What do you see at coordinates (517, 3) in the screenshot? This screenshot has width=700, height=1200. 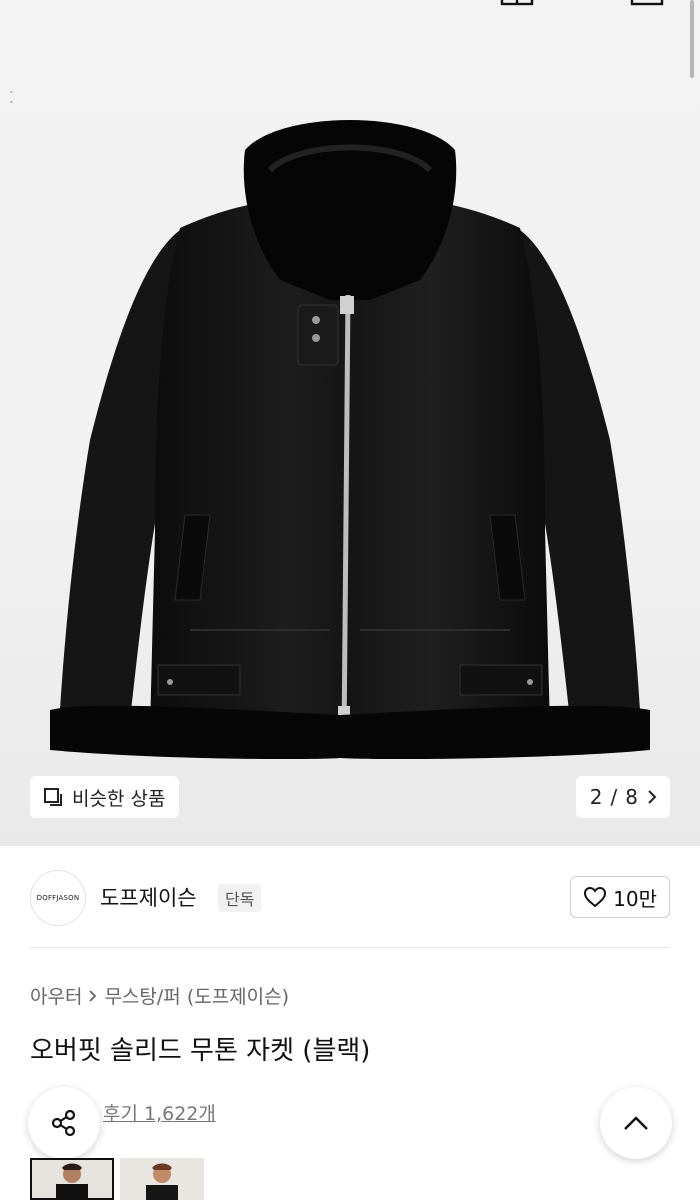 I see `cart-icon` at bounding box center [517, 3].